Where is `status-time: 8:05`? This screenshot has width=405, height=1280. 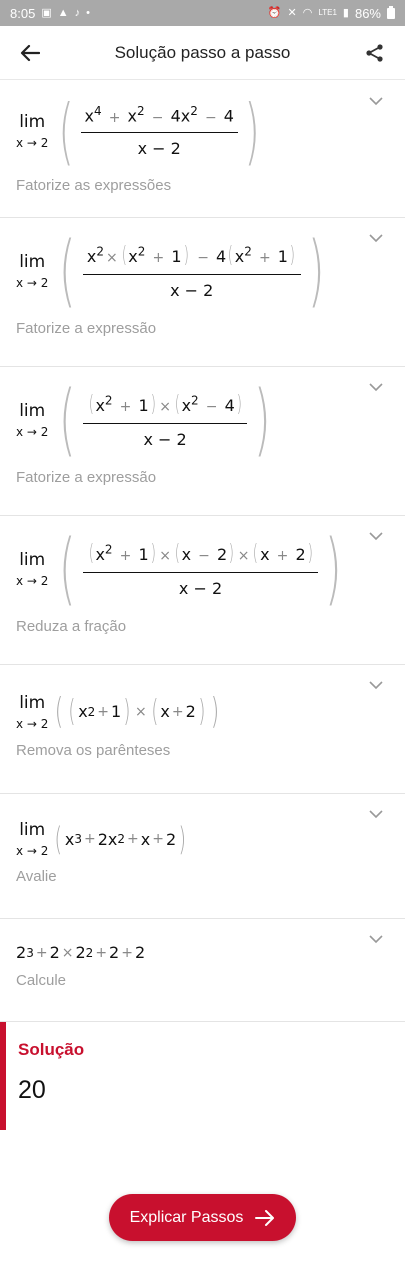
status-time: 8:05 is located at coordinates (23, 13).